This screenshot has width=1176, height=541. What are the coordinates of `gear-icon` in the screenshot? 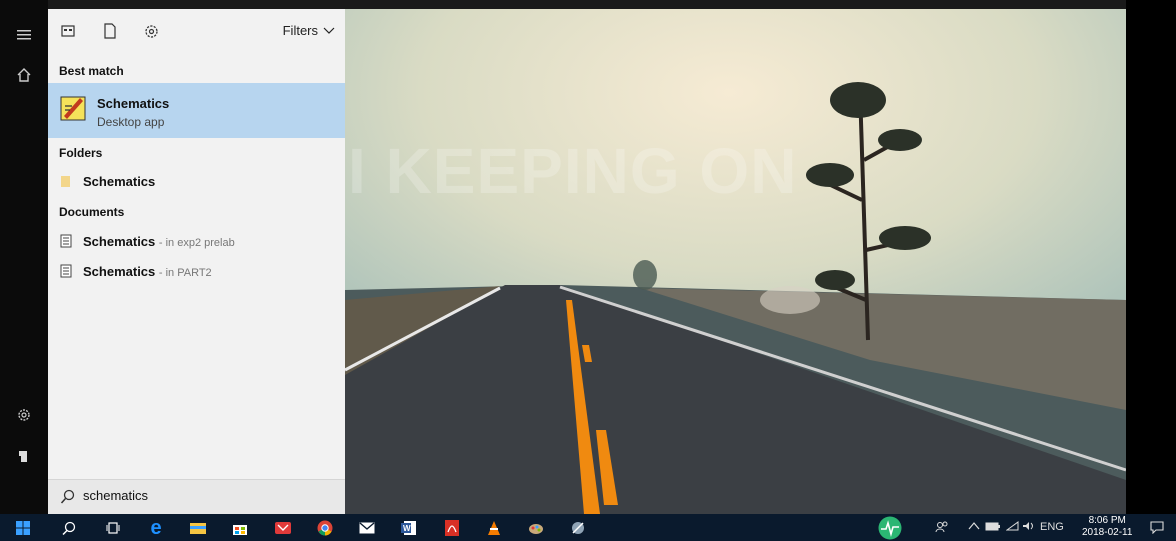 It's located at (151, 31).